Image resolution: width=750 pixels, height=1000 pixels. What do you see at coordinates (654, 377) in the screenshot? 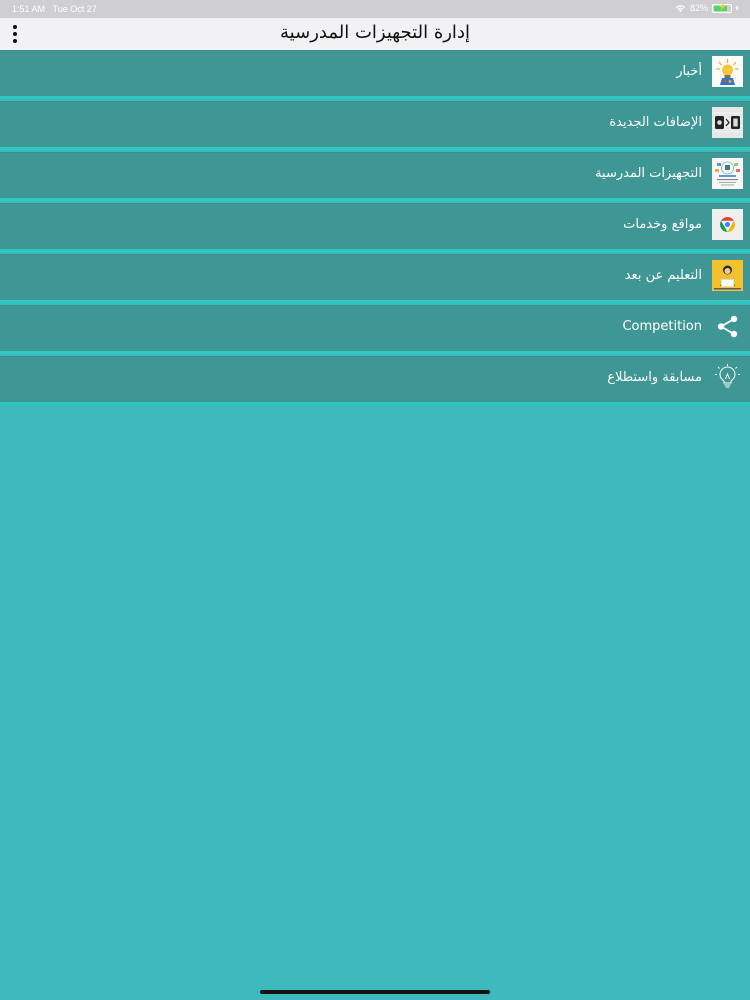
I see `menu-item-label: مسابقة واستطلاع` at bounding box center [654, 377].